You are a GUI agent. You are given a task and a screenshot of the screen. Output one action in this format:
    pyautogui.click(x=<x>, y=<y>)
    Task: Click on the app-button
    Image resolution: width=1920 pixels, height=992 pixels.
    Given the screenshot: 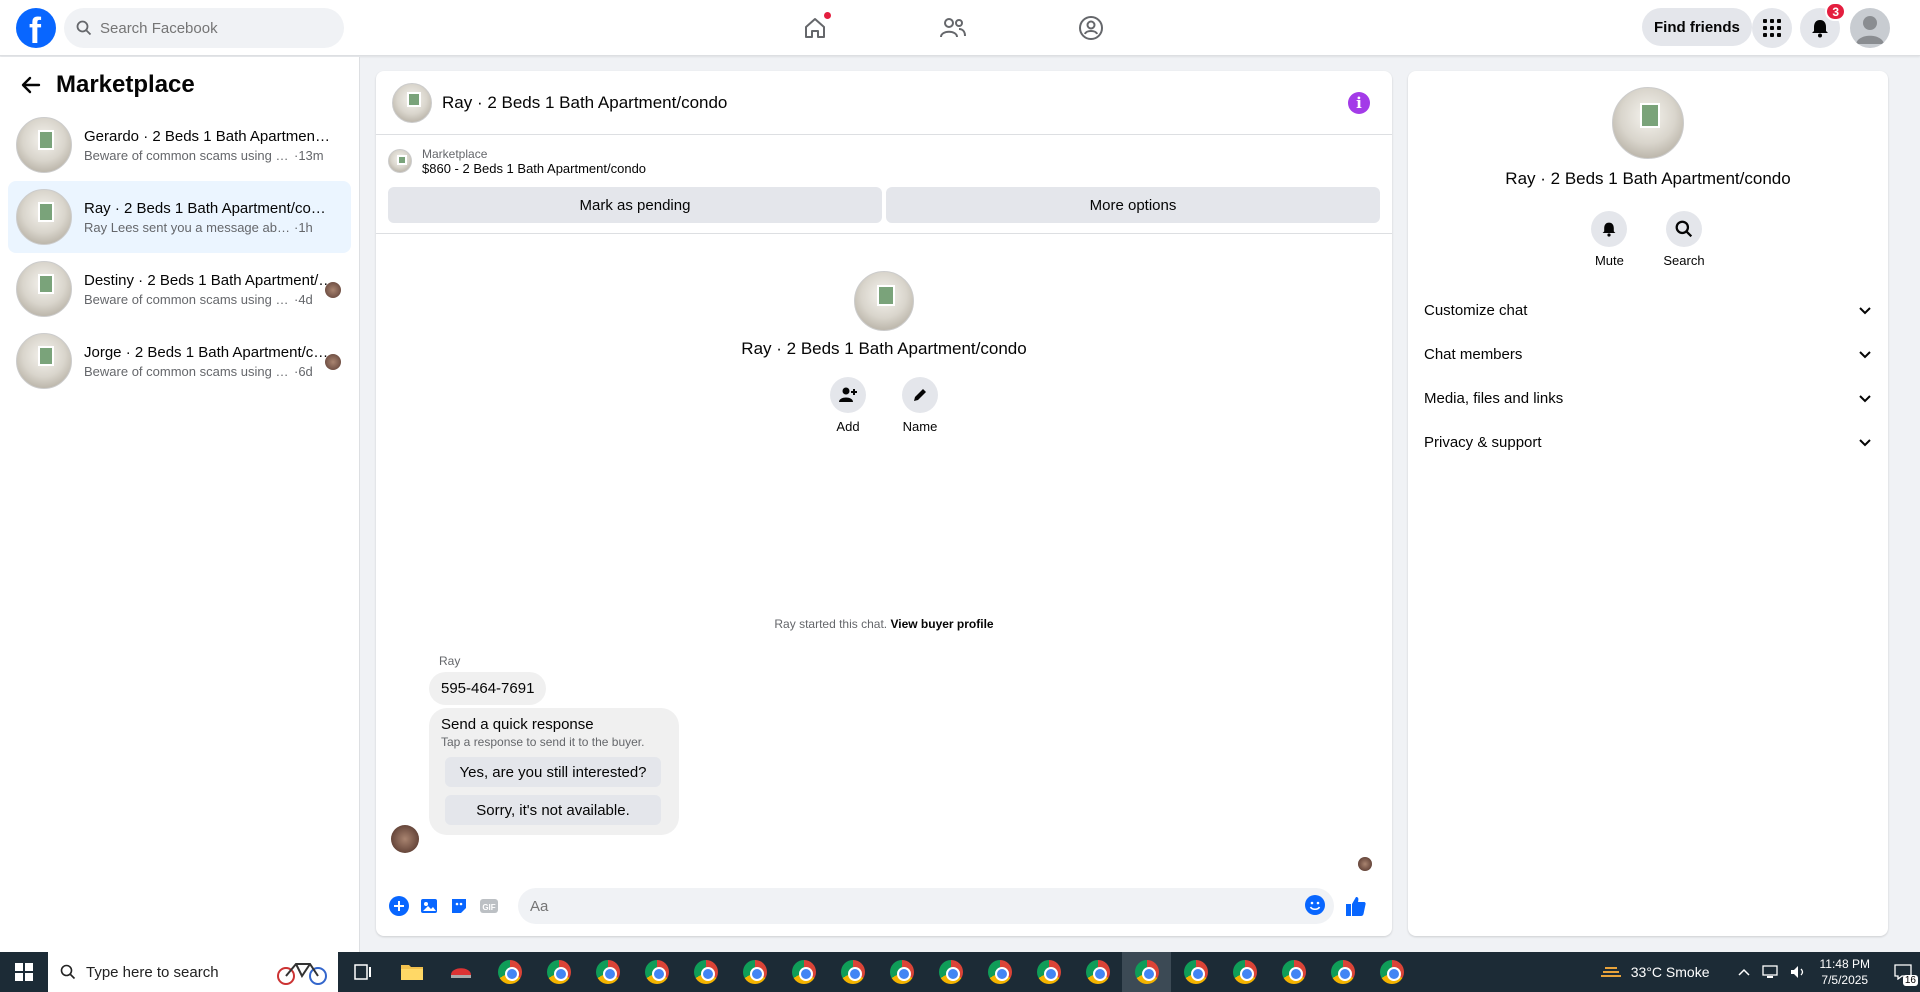 What is the action you would take?
    pyautogui.click(x=460, y=972)
    